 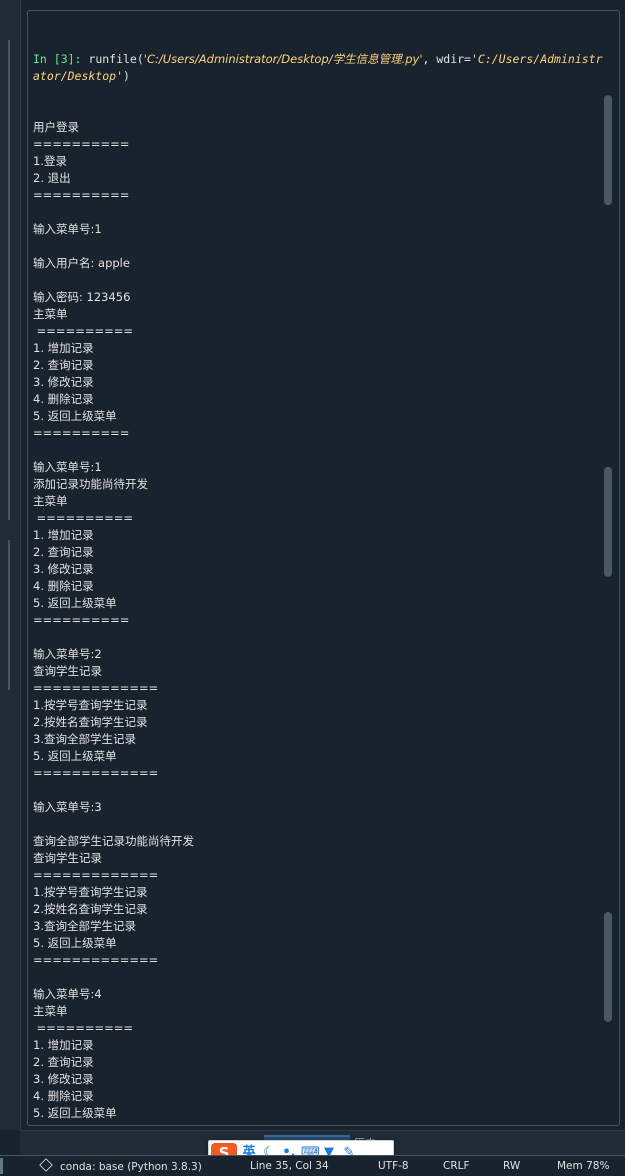 What do you see at coordinates (67, 994) in the screenshot?
I see `console-output-line: 输入菜单号:4` at bounding box center [67, 994].